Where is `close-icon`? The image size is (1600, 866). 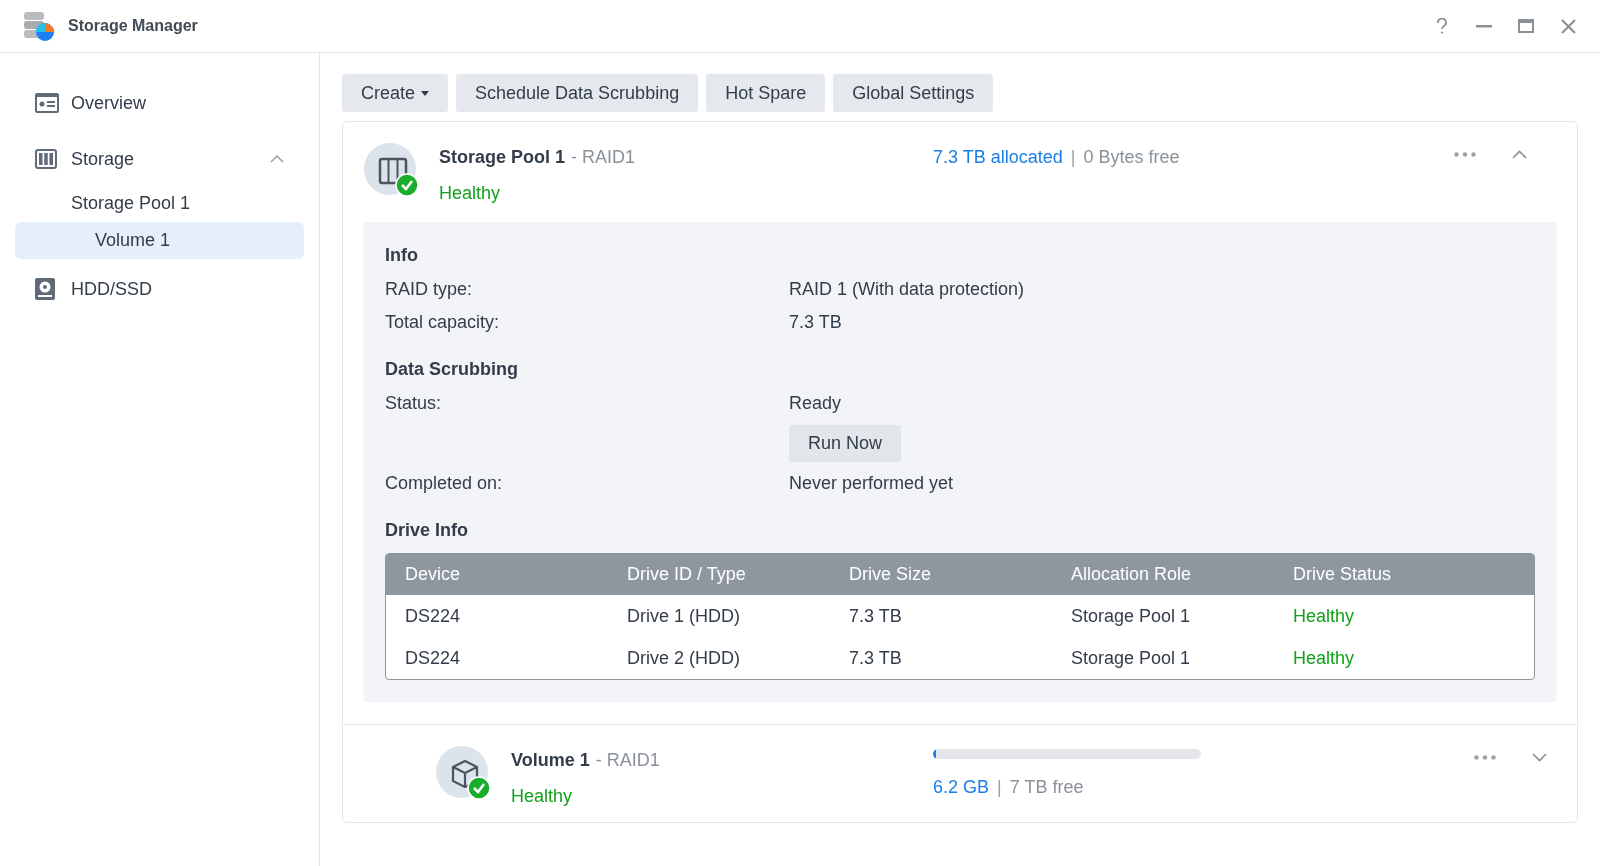 close-icon is located at coordinates (1568, 26).